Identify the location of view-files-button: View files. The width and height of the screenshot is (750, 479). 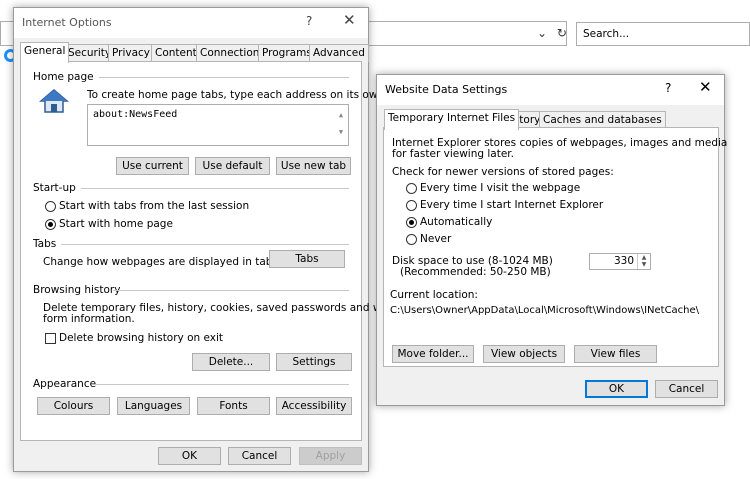
(615, 354).